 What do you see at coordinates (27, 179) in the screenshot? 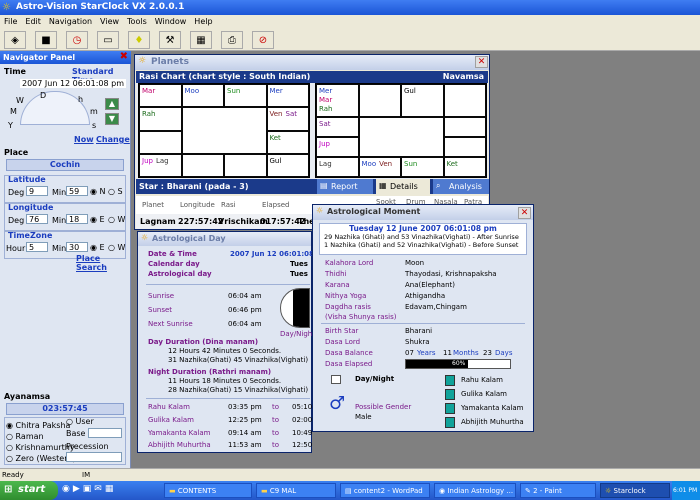
I see `latitude-label: Latitude` at bounding box center [27, 179].